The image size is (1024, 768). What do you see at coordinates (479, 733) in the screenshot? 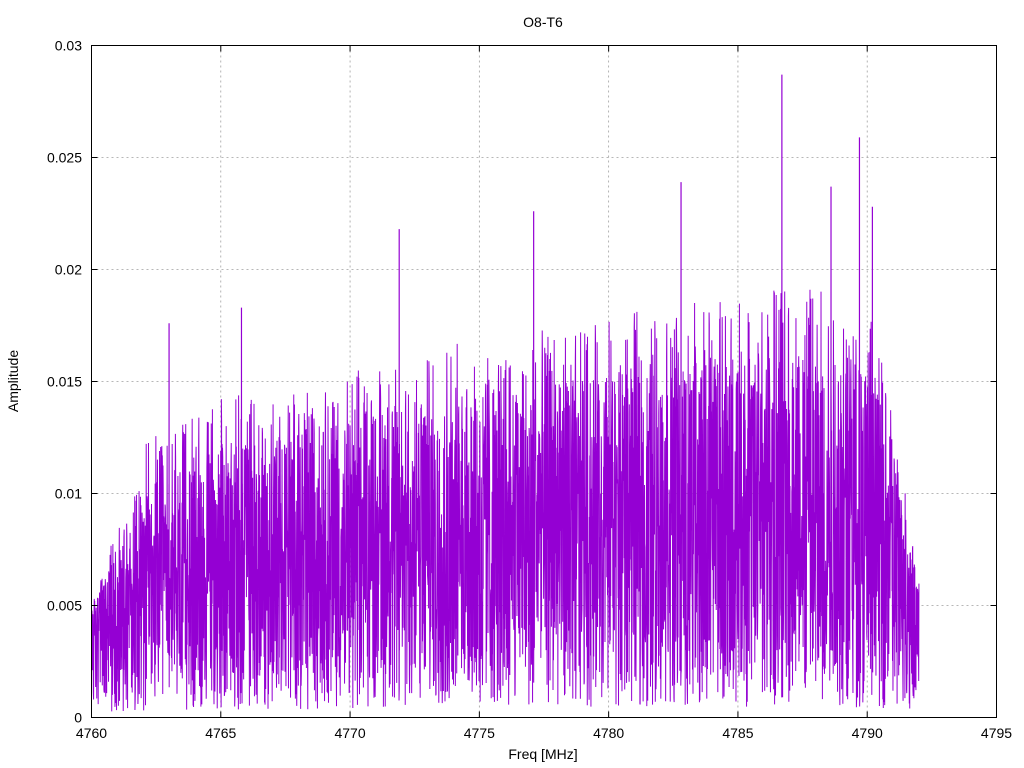
I see `x-tick-label: 4775` at bounding box center [479, 733].